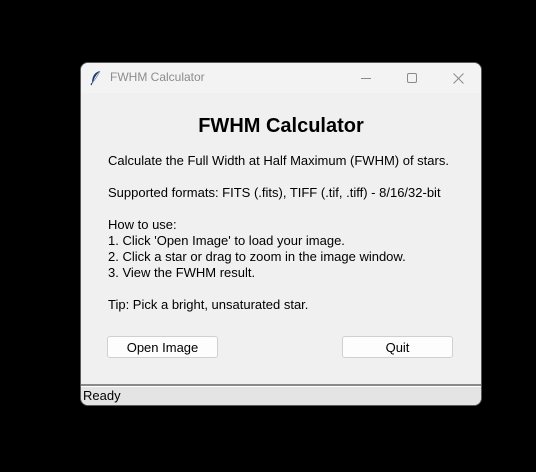  I want to click on close-button, so click(458, 78).